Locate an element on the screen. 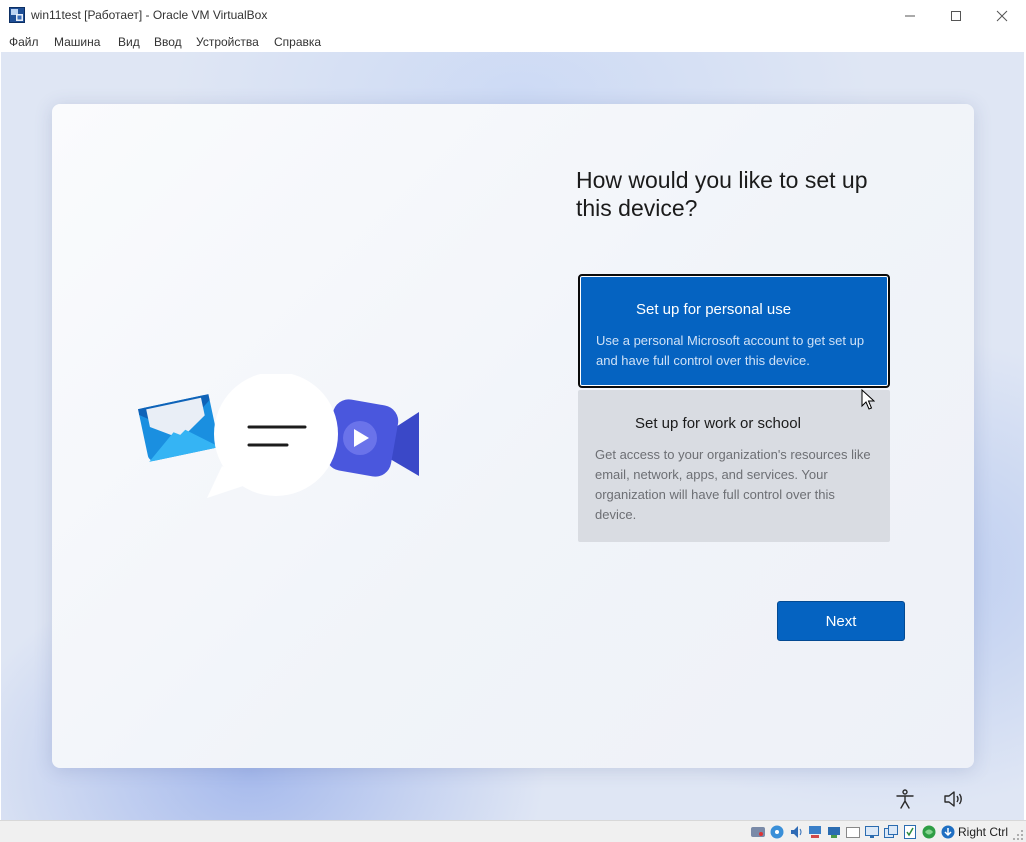 This screenshot has width=1026, height=842. maximize-icon is located at coordinates (956, 15).